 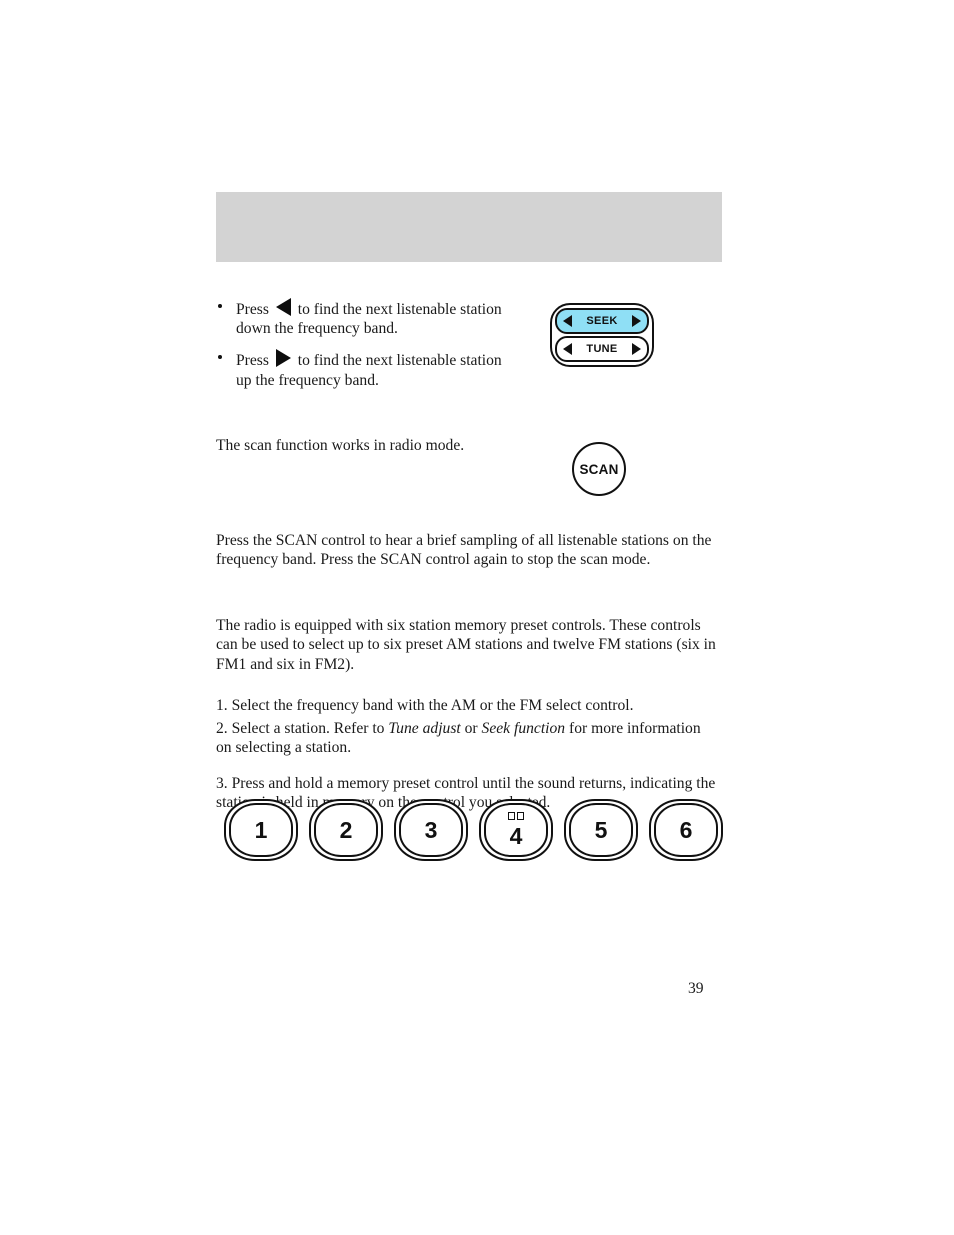 I want to click on step-italic-reference-two: Seek function, so click(x=523, y=728).